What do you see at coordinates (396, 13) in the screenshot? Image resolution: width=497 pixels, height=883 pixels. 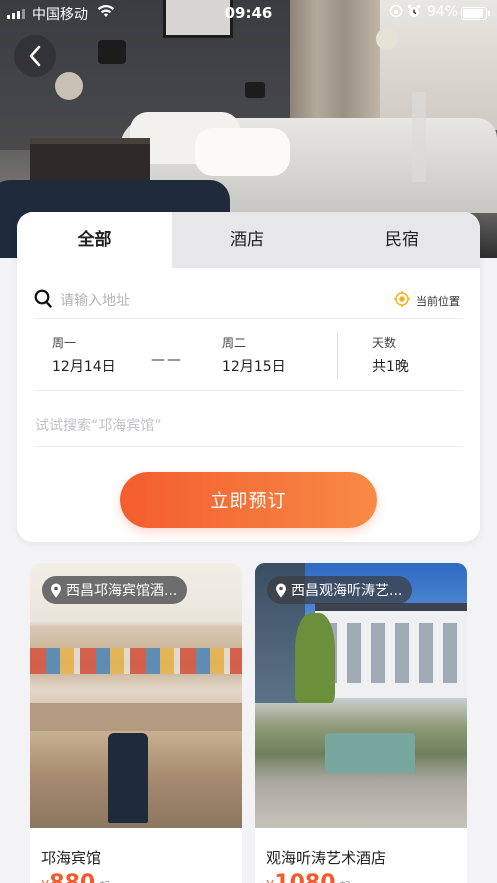 I see `orientation-lock-icon` at bounding box center [396, 13].